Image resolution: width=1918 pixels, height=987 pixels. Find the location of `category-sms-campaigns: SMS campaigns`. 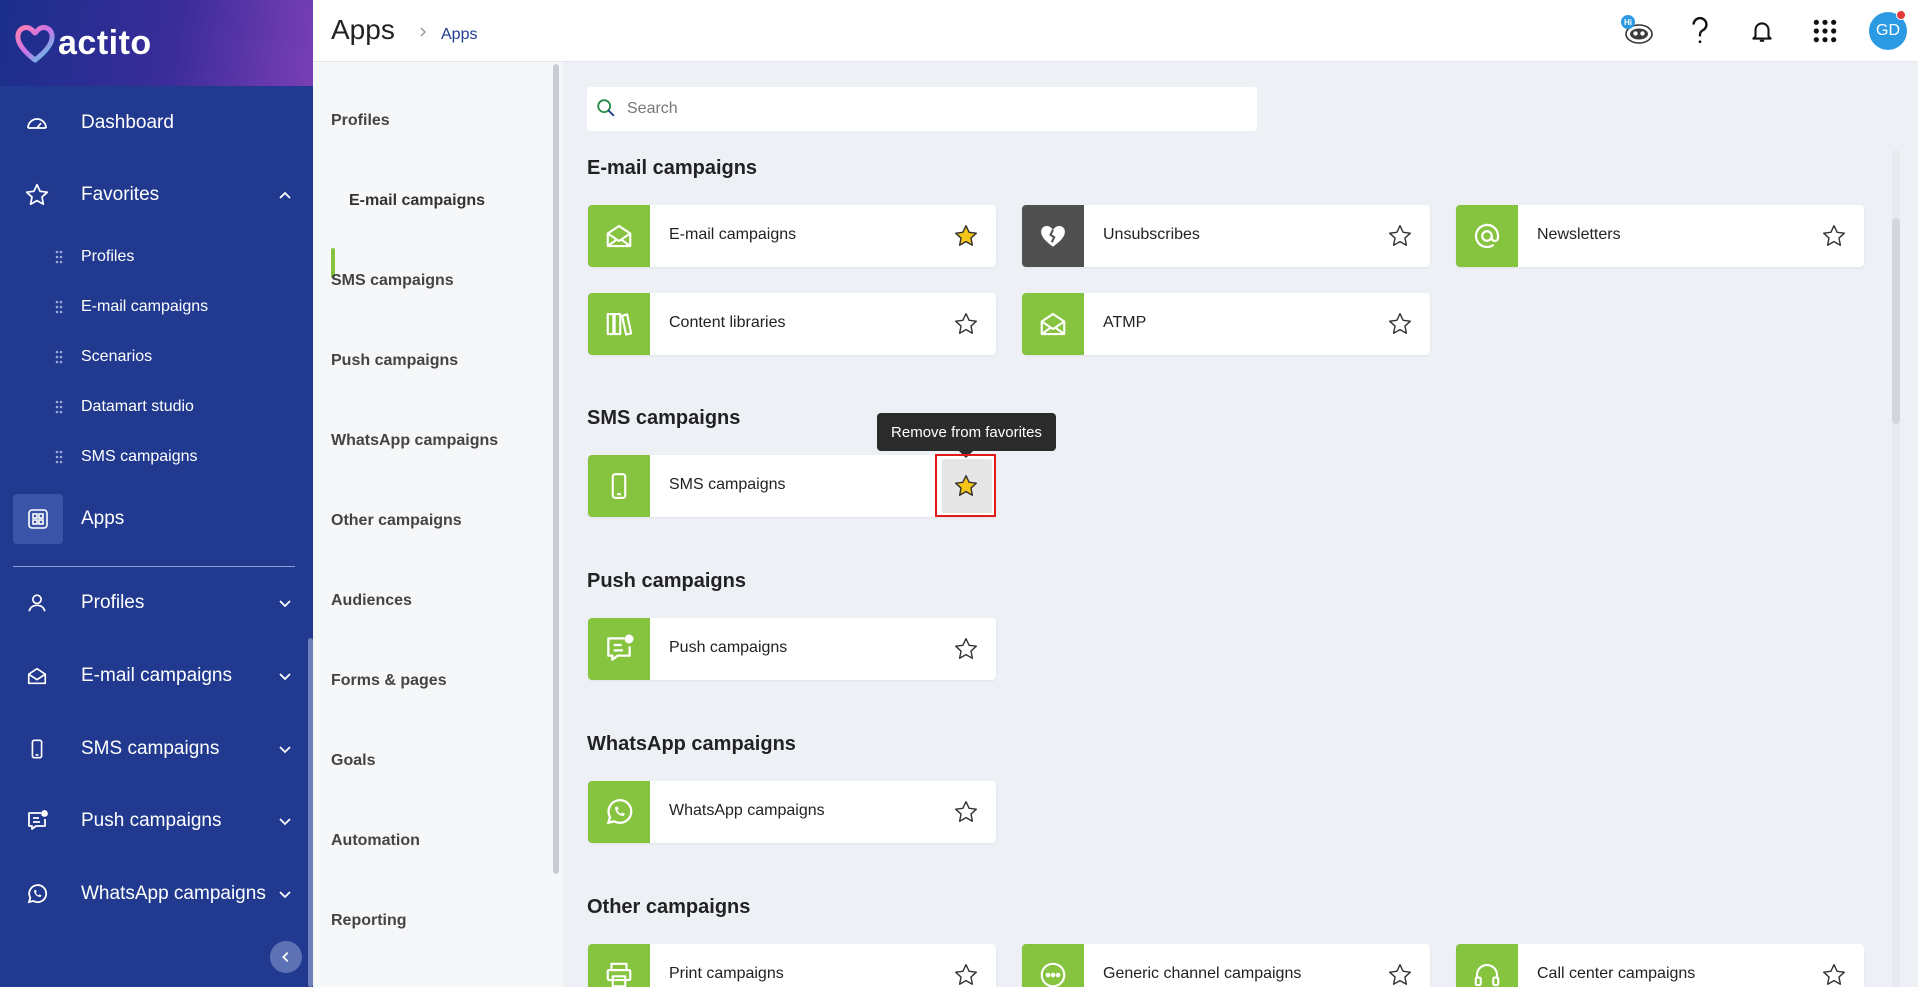

category-sms-campaigns: SMS campaigns is located at coordinates (392, 281).